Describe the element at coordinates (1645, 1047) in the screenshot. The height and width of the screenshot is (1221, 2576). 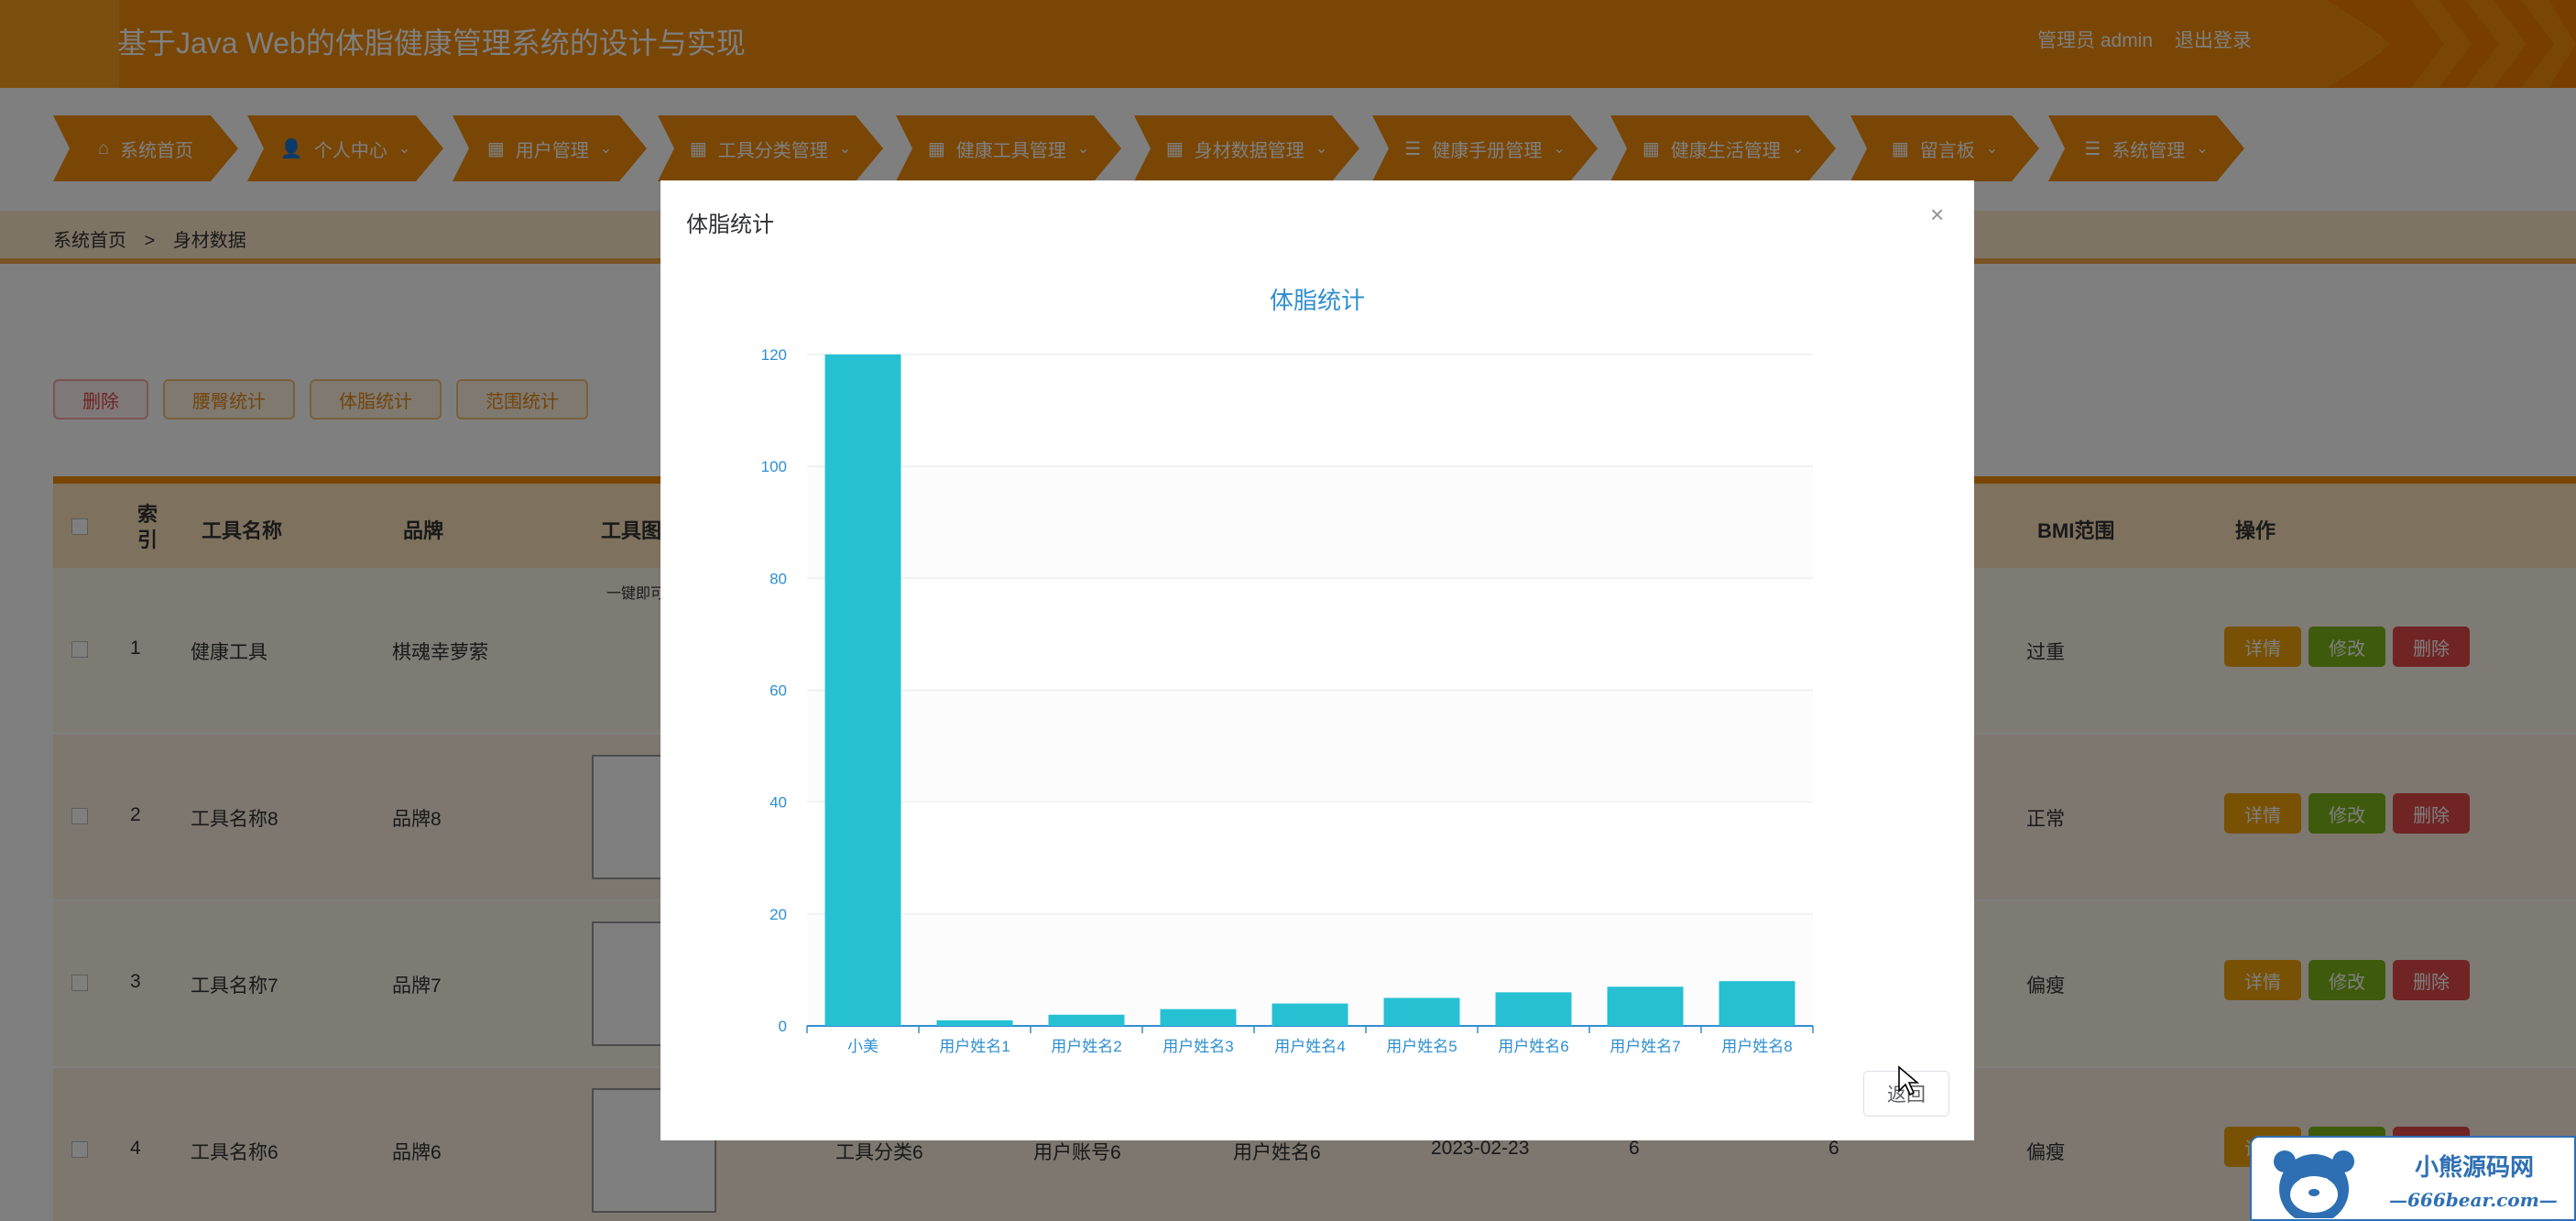
I see `x-tick-label: 用户姓名7` at that location.